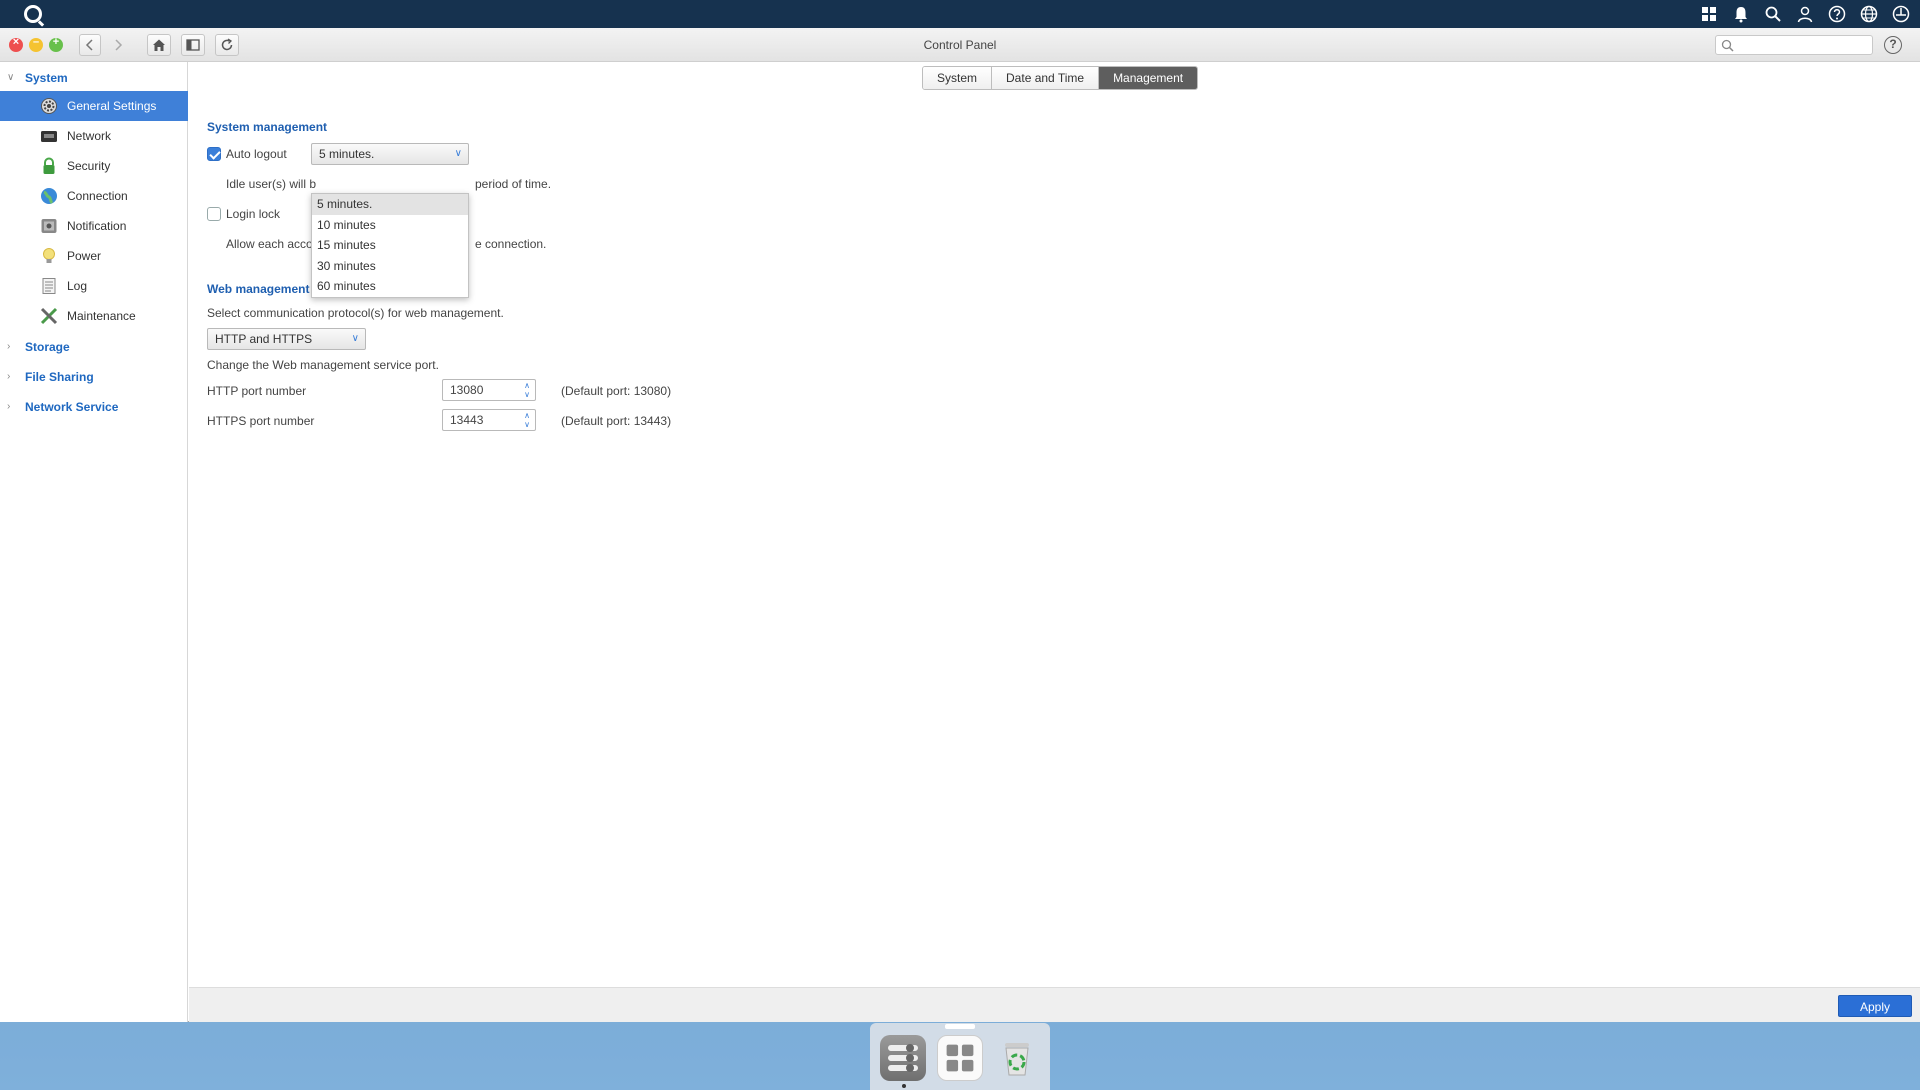  I want to click on notification-icon, so click(49, 226).